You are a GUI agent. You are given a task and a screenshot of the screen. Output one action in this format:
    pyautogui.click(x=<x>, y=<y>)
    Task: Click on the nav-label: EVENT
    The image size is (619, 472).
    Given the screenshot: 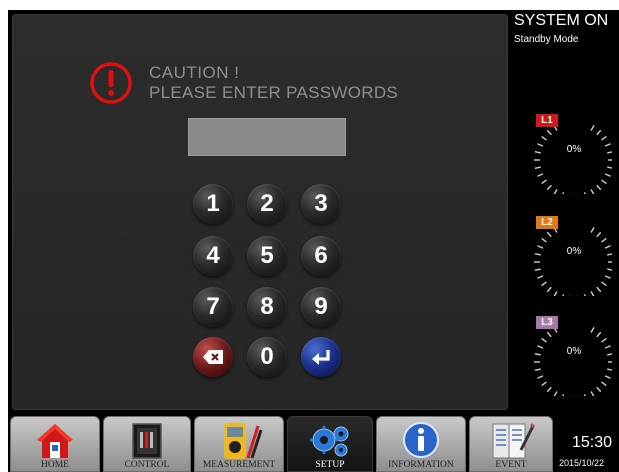 What is the action you would take?
    pyautogui.click(x=511, y=465)
    